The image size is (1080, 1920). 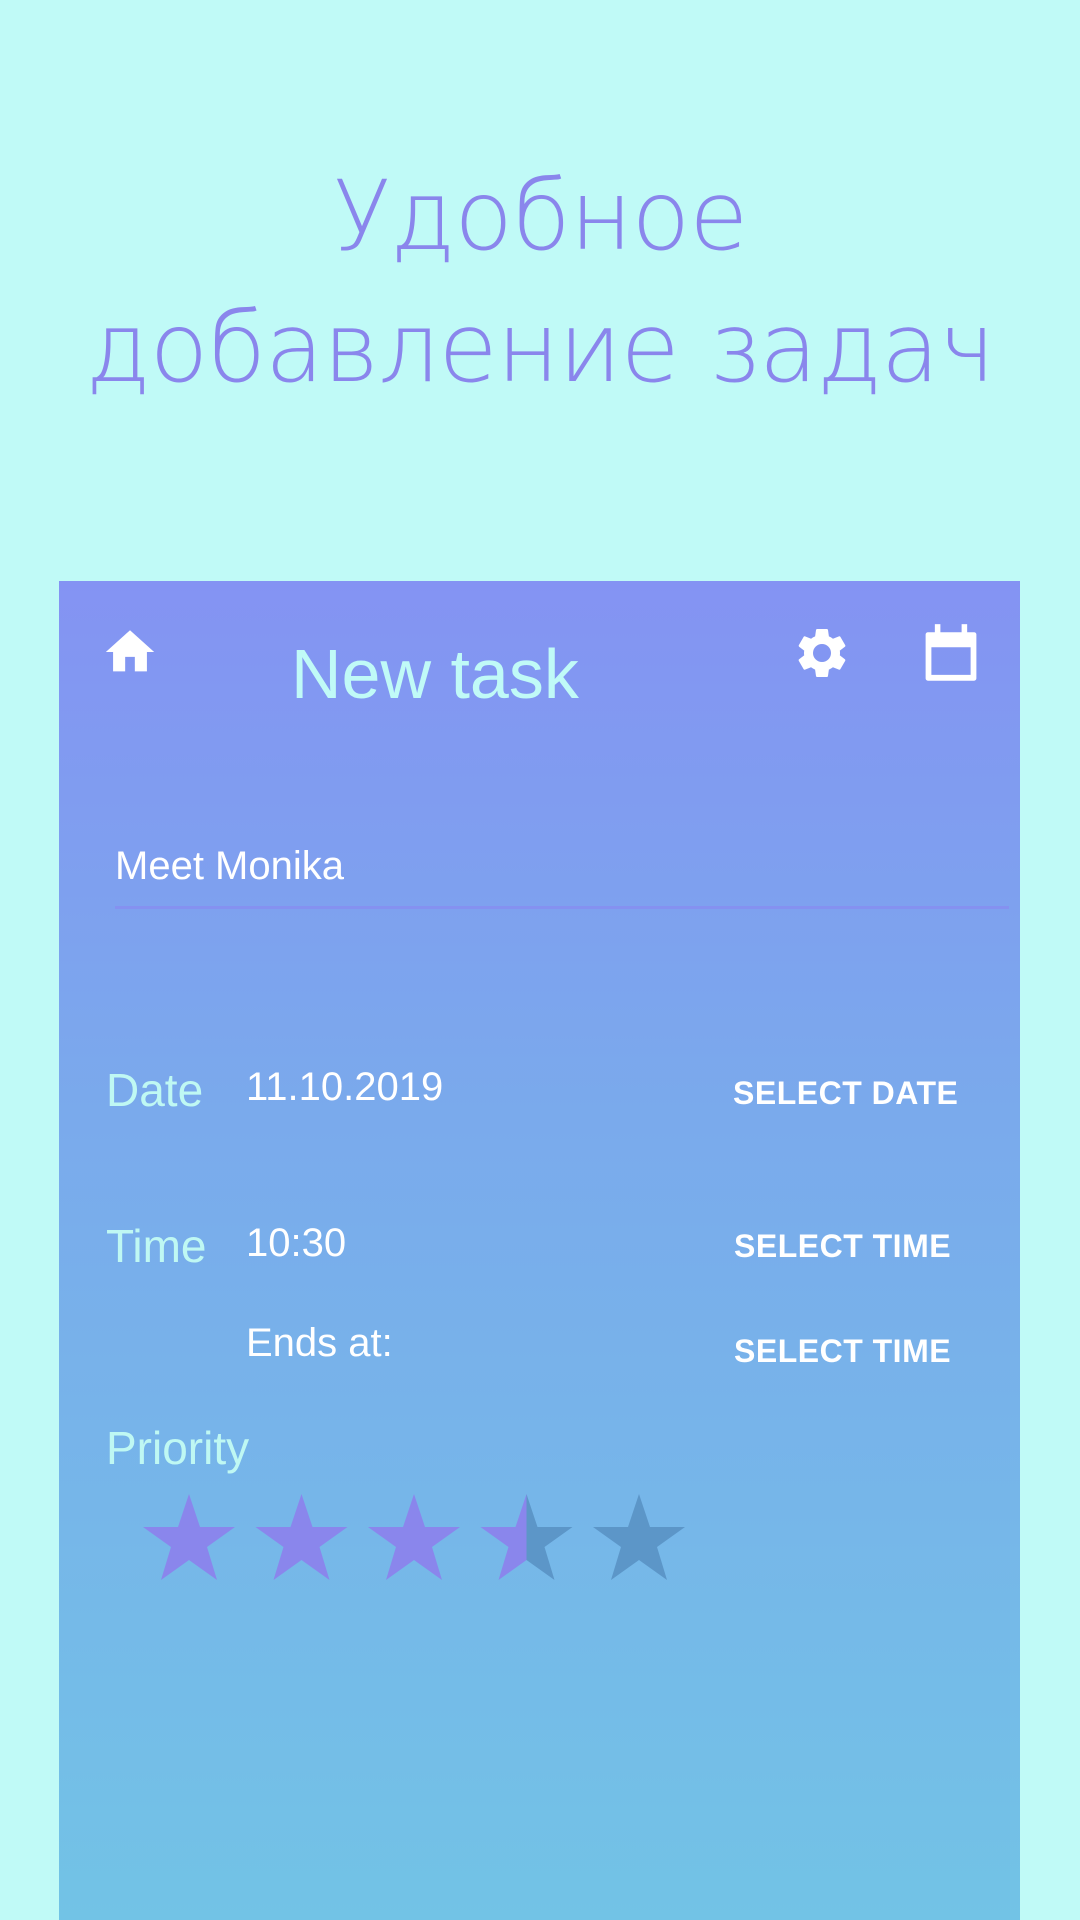 I want to click on page-title: New task, so click(x=435, y=674).